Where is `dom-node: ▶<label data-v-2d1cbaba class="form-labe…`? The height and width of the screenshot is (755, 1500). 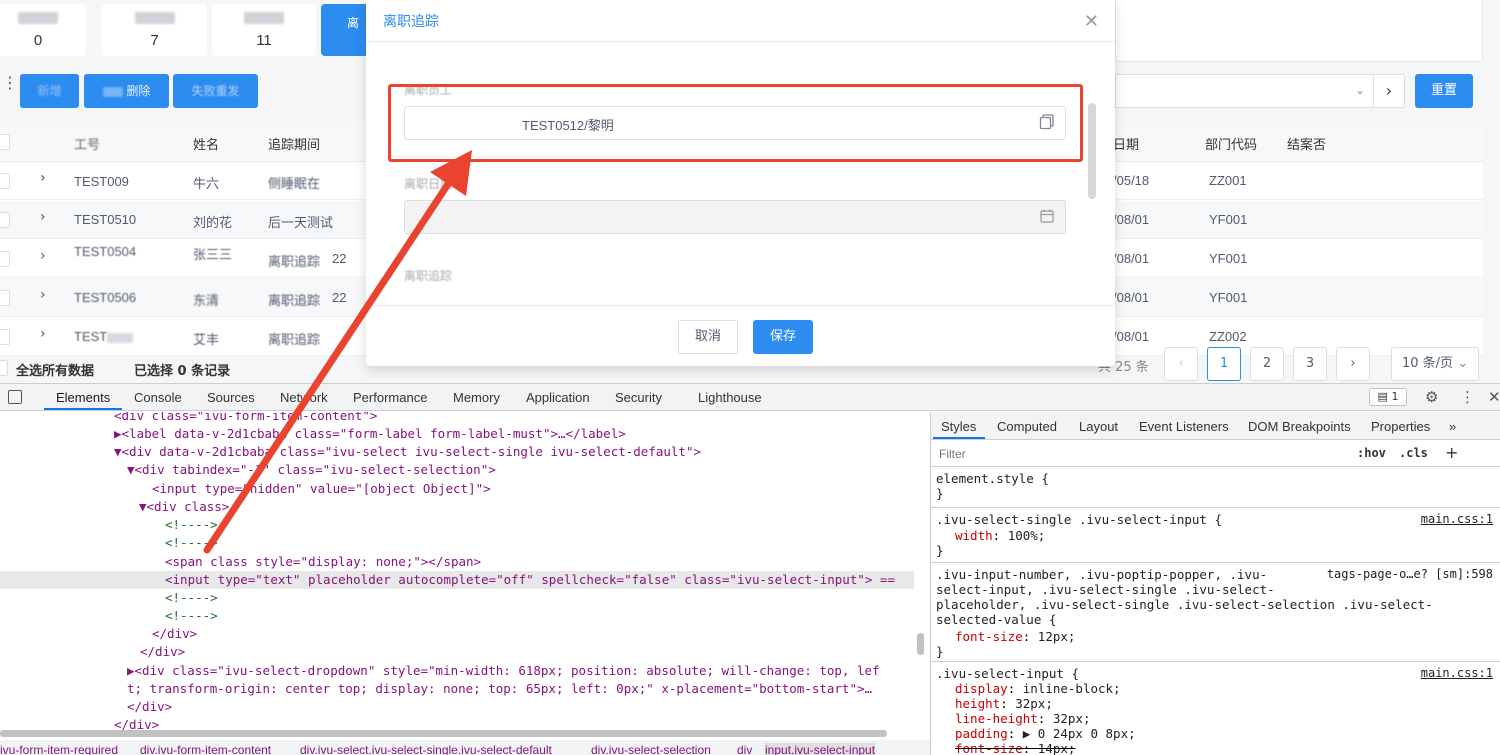
dom-node: ▶<label data-v-2d1cbaba class="form-labe… is located at coordinates (370, 434).